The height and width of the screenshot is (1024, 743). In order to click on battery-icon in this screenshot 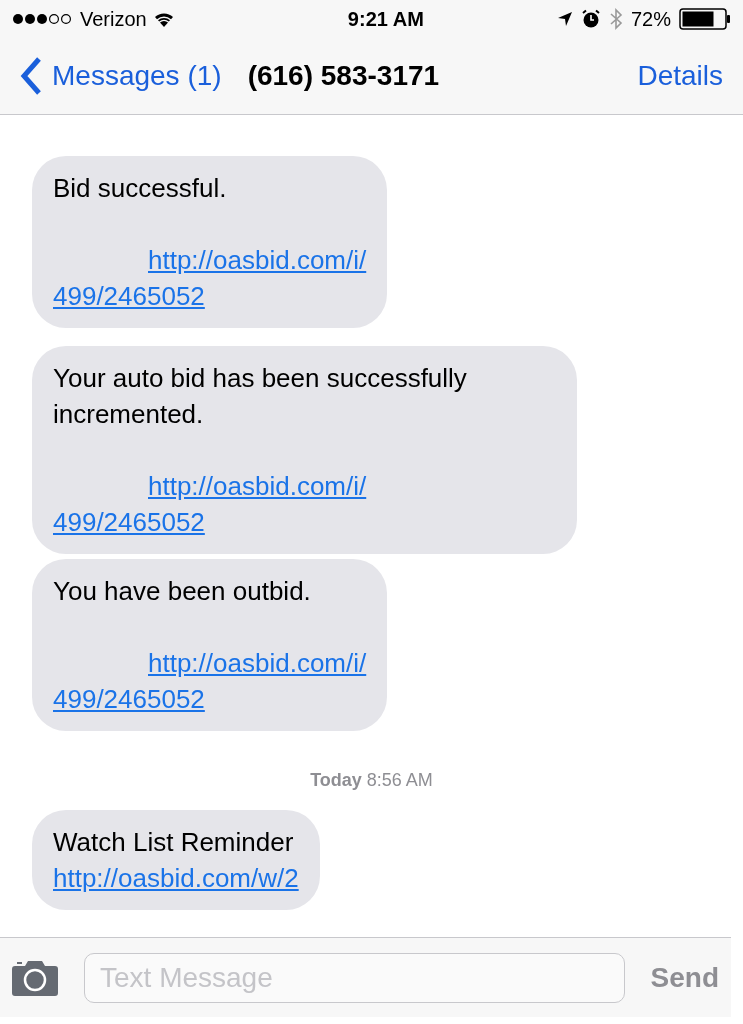, I will do `click(705, 19)`.